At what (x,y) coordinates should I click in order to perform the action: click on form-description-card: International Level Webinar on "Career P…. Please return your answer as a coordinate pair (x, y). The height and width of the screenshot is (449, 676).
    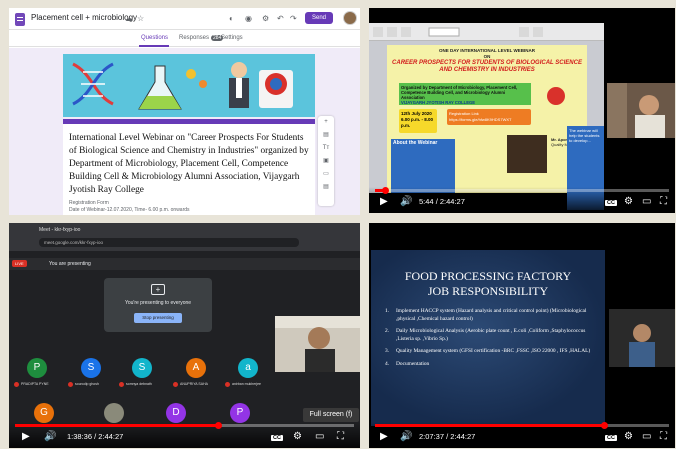
    Looking at the image, I should click on (189, 167).